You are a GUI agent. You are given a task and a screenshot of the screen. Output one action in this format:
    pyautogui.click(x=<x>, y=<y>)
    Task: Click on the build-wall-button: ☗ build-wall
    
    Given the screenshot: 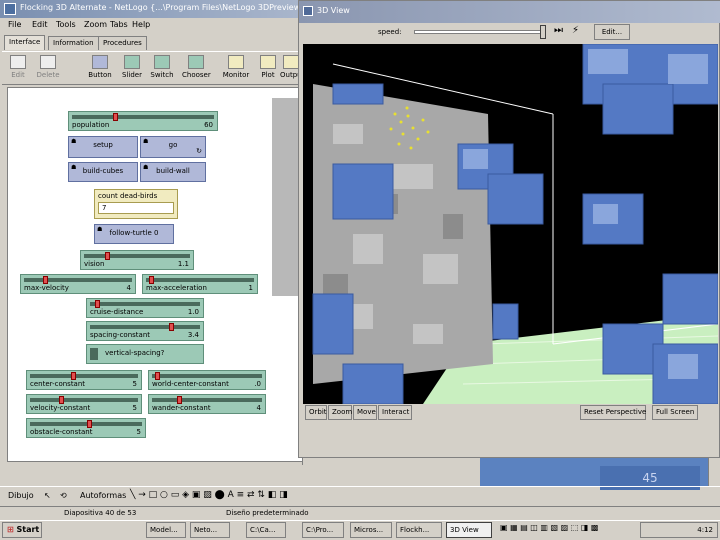 What is the action you would take?
    pyautogui.click(x=173, y=172)
    